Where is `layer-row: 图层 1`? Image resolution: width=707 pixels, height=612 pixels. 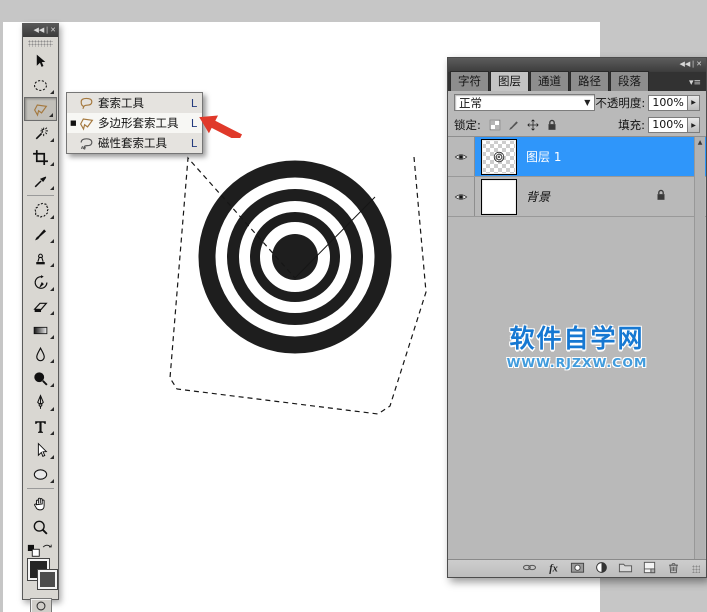
layer-row: 图层 1 is located at coordinates (577, 157).